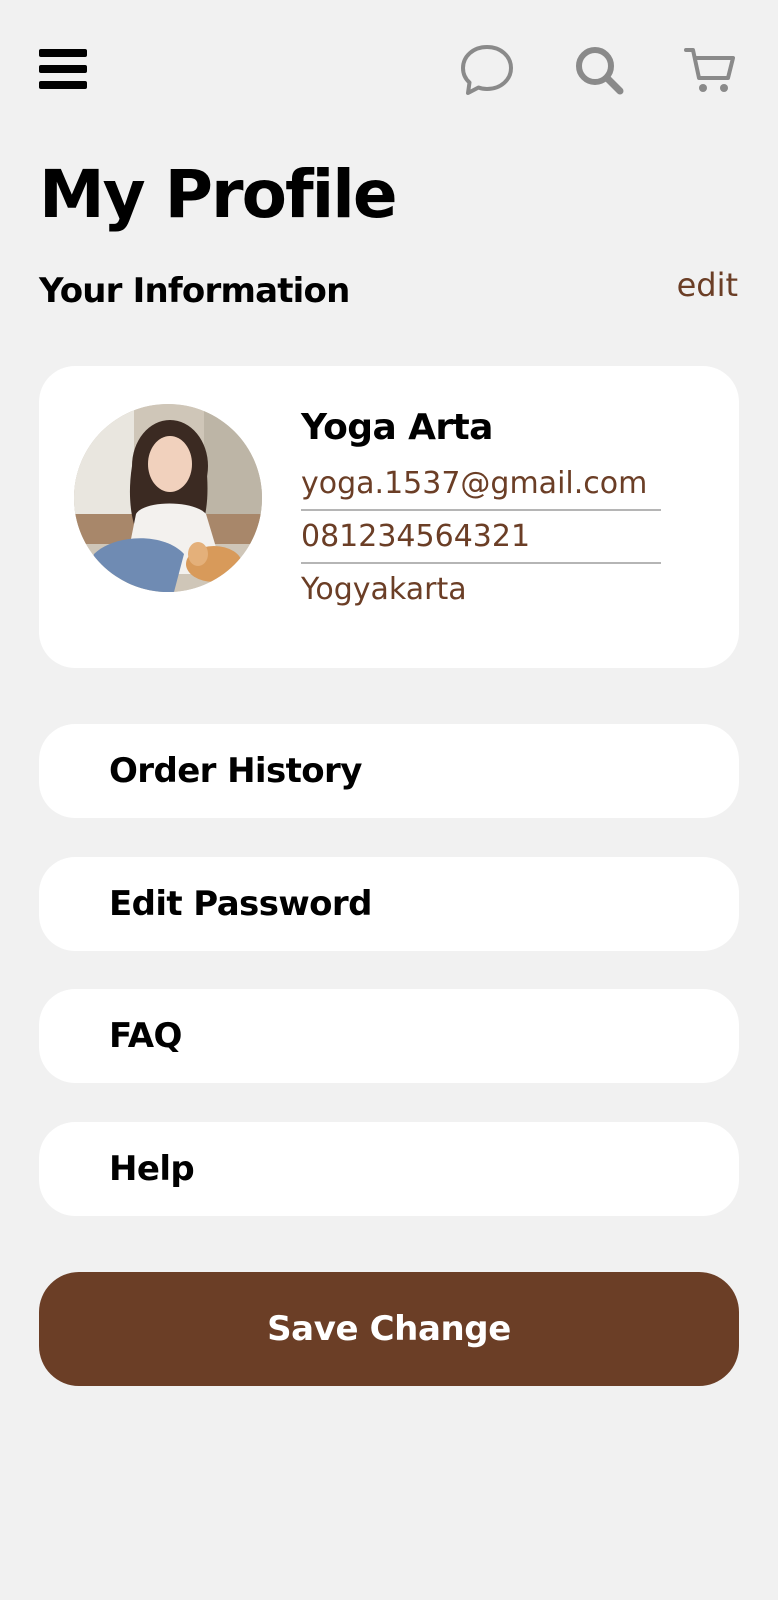 The height and width of the screenshot is (1600, 778). Describe the element at coordinates (152, 1169) in the screenshot. I see `help-label: Help` at that location.